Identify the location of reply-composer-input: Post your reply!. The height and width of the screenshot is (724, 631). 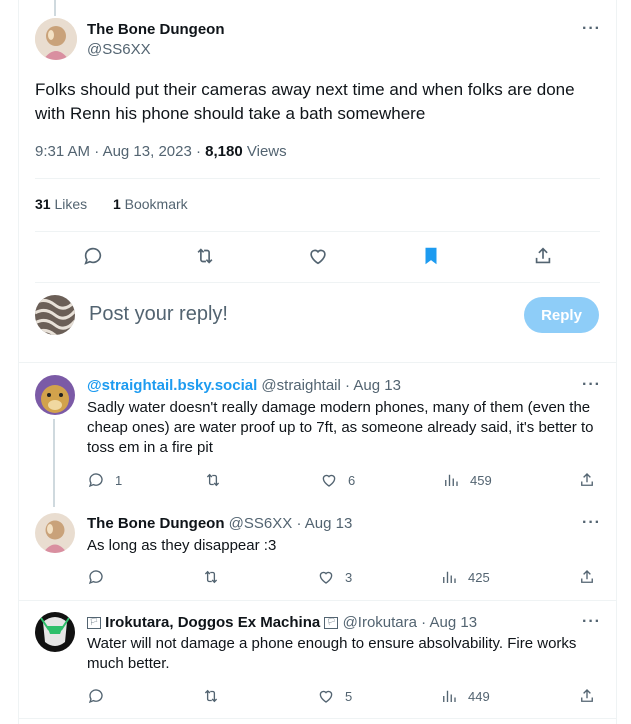
(158, 314).